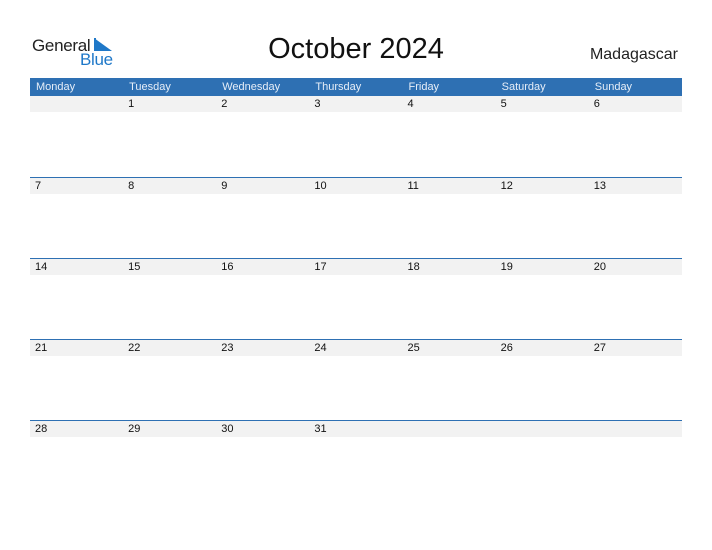 This screenshot has width=712, height=550. I want to click on day-cell: 1, so click(131, 104).